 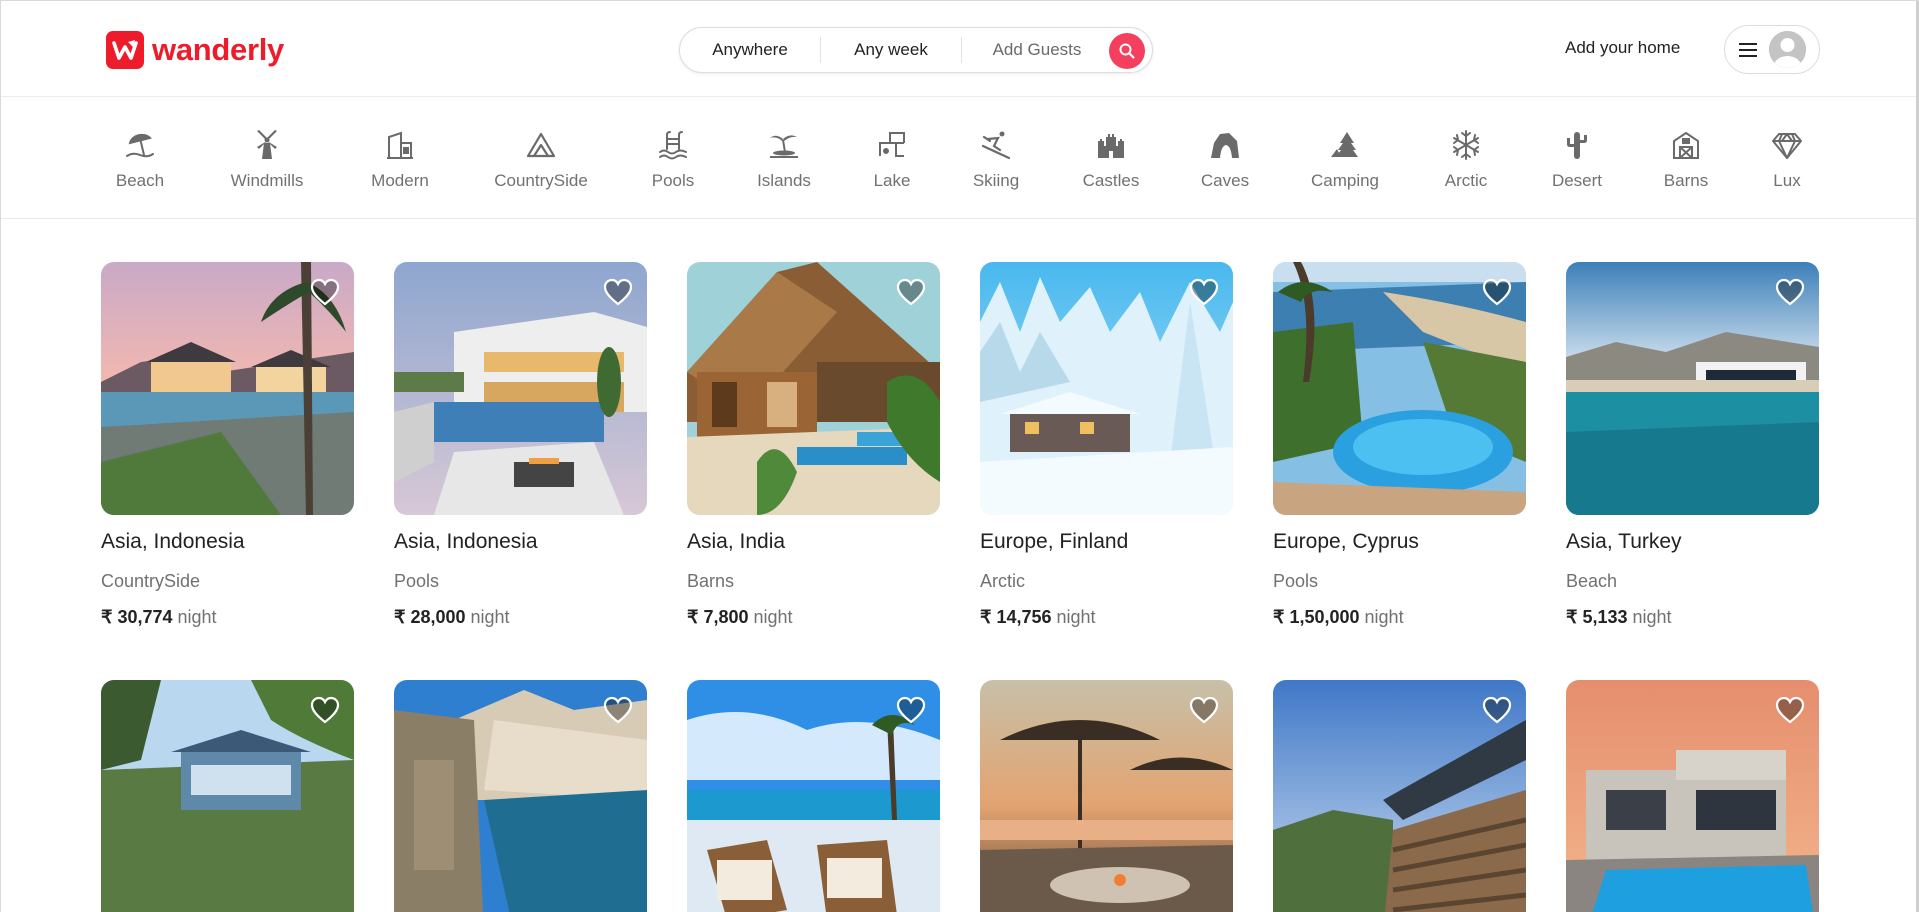 I want to click on listing-card: Asia, India Barns ₹ 7,800 night, so click(x=813, y=445).